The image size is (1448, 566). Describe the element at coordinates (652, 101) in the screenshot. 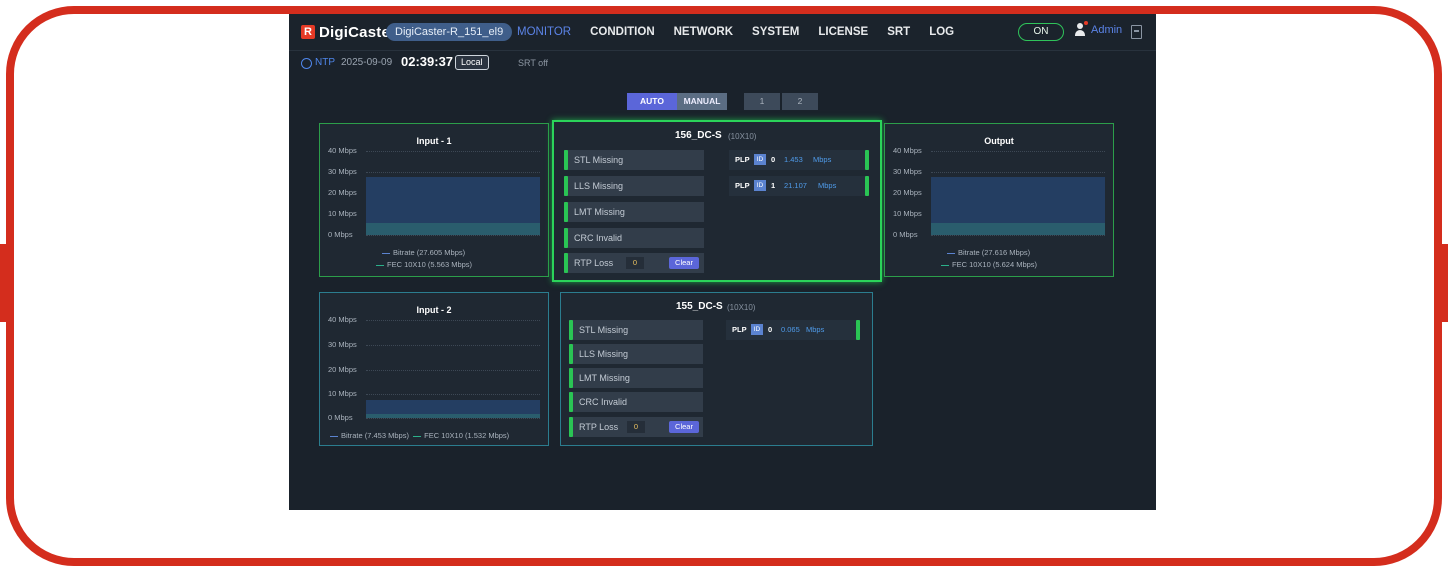

I see `auto-mode-button: AUTO` at that location.